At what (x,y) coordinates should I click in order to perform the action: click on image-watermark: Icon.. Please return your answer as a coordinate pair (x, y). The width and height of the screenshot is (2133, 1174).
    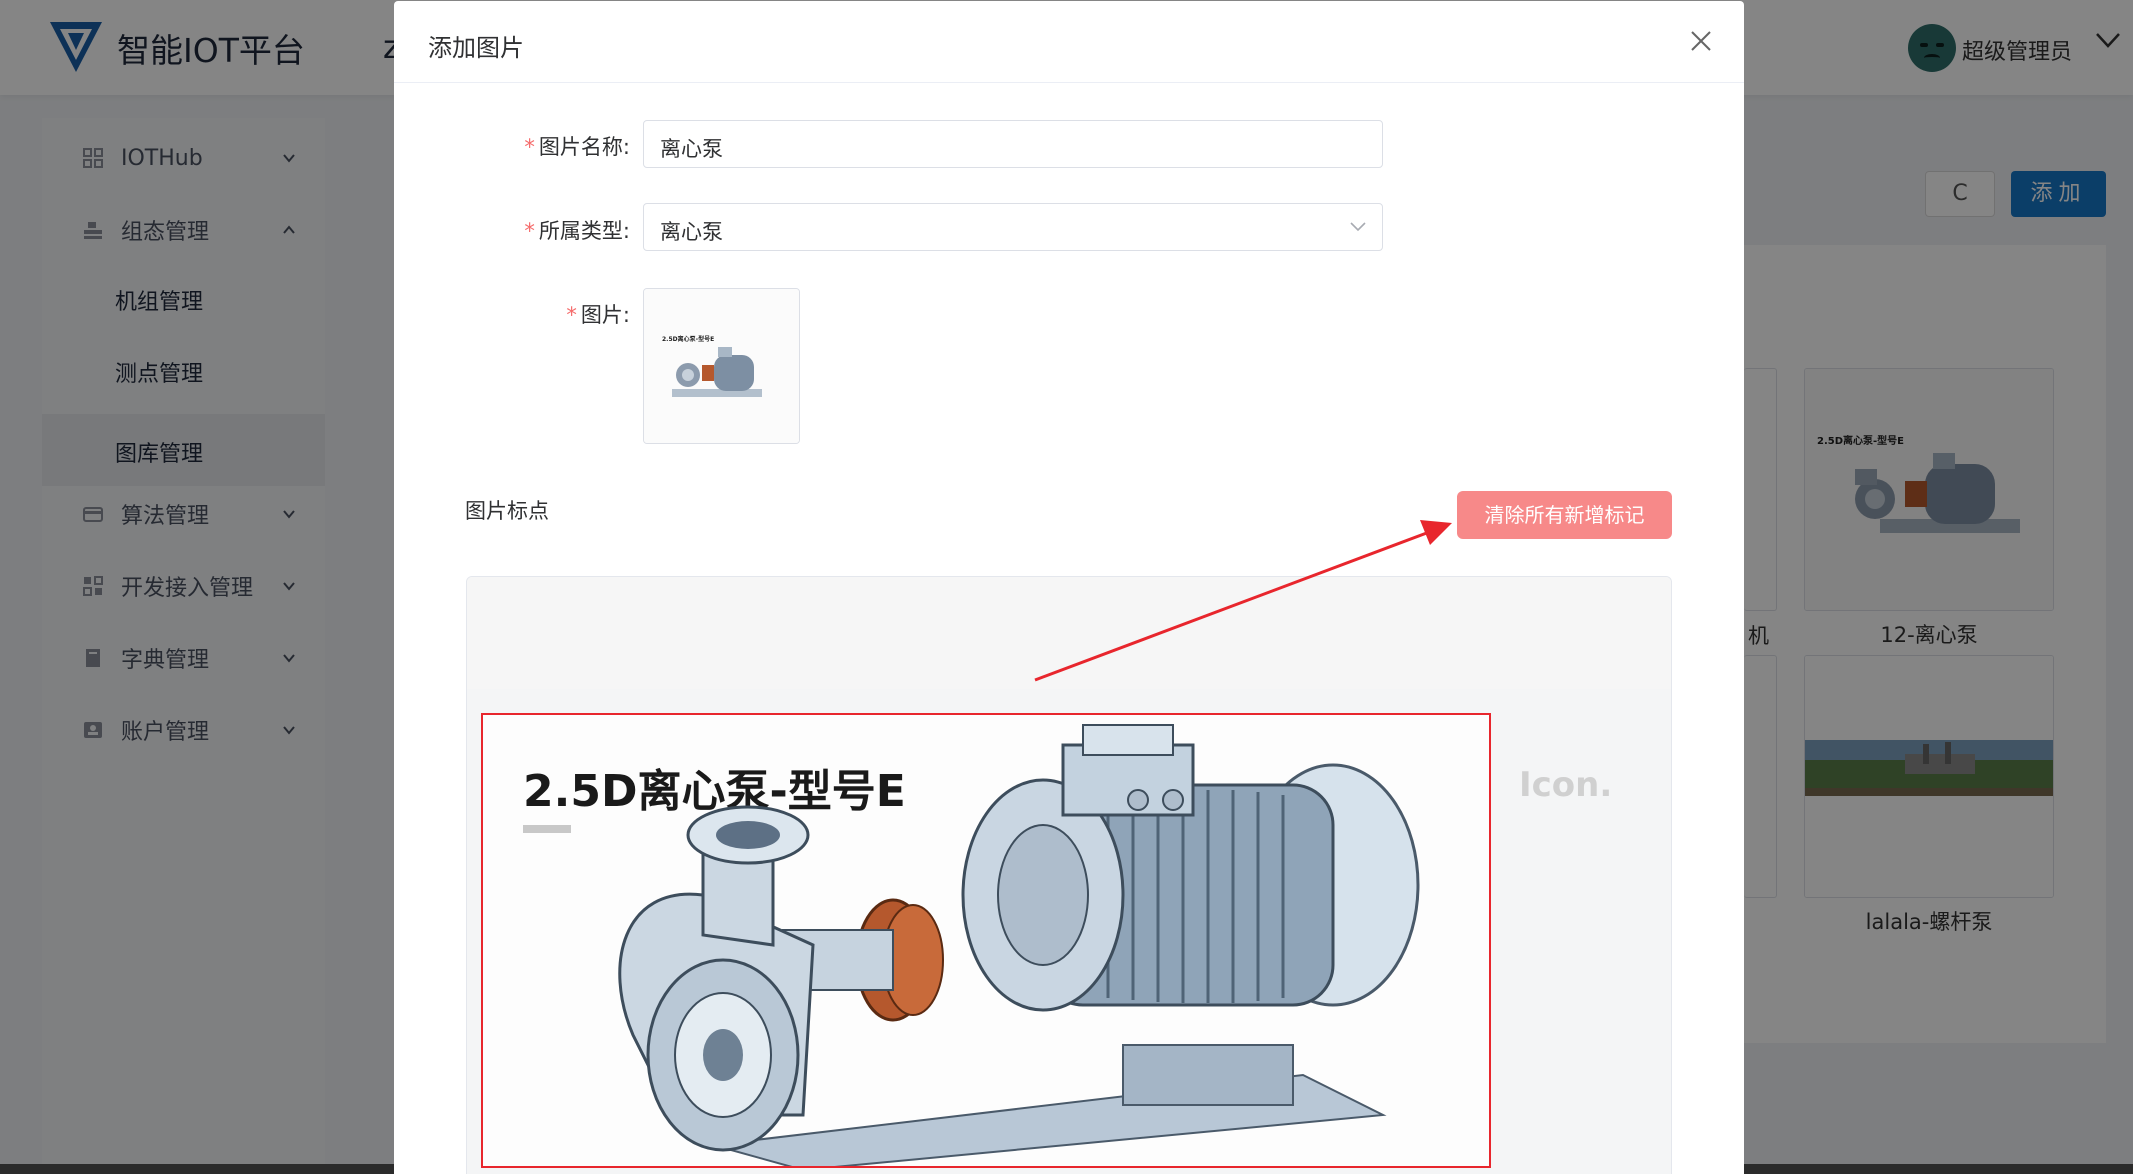
    Looking at the image, I should click on (1566, 785).